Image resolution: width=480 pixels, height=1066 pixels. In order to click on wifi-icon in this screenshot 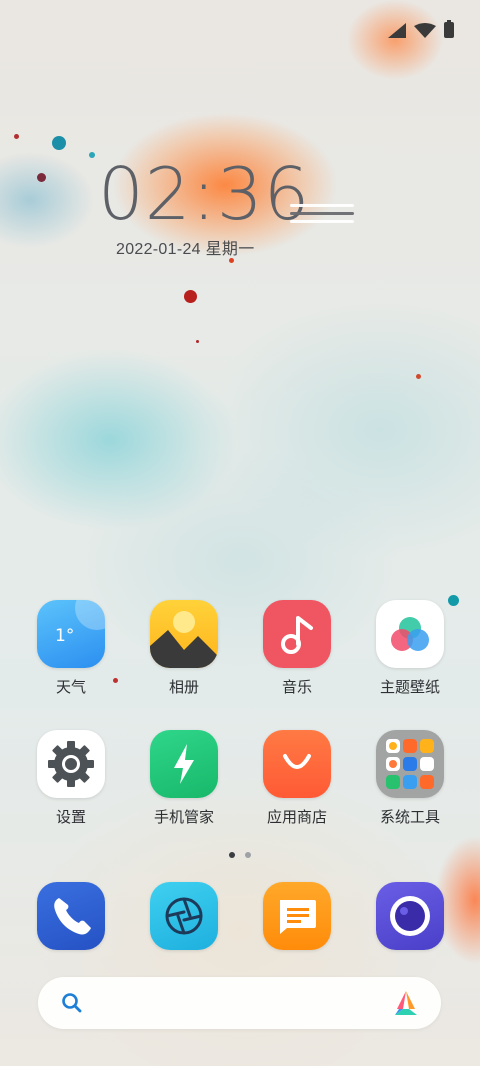, I will do `click(425, 30)`.